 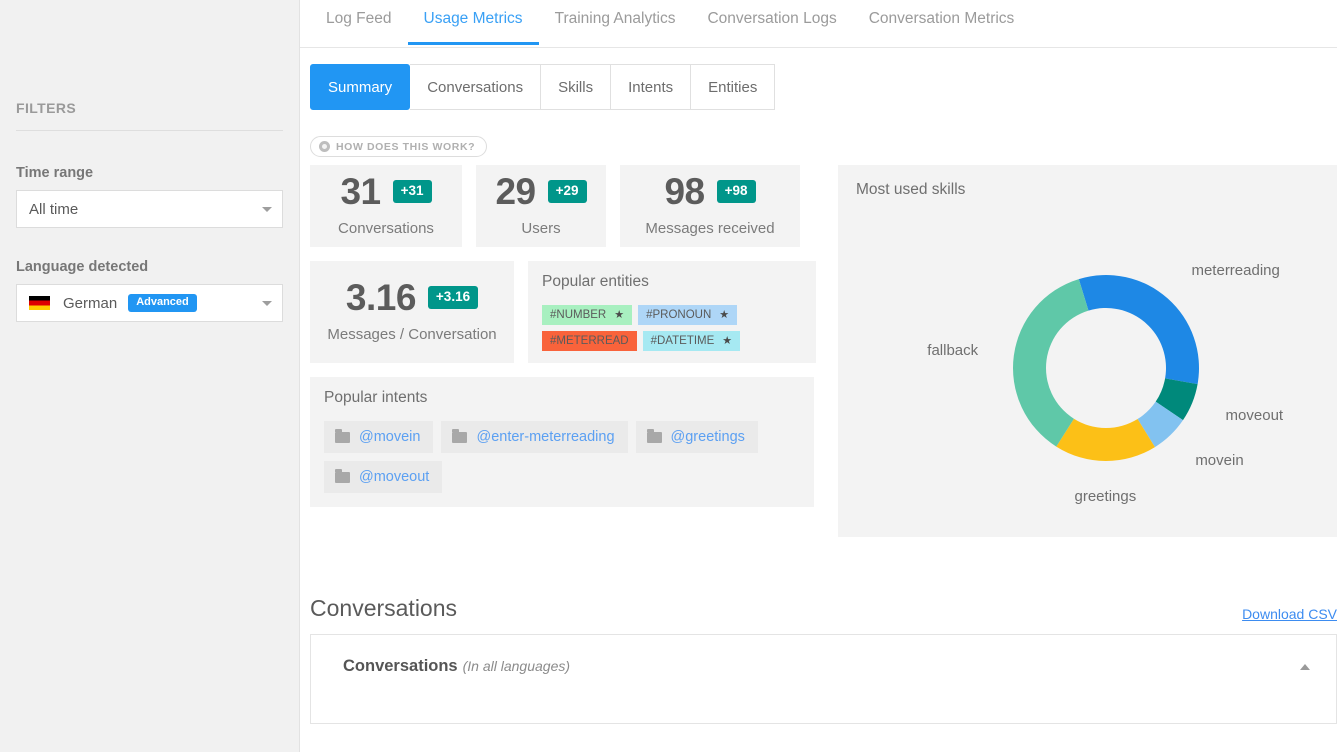 I want to click on donut-slice-meterreading, so click(x=1138, y=330).